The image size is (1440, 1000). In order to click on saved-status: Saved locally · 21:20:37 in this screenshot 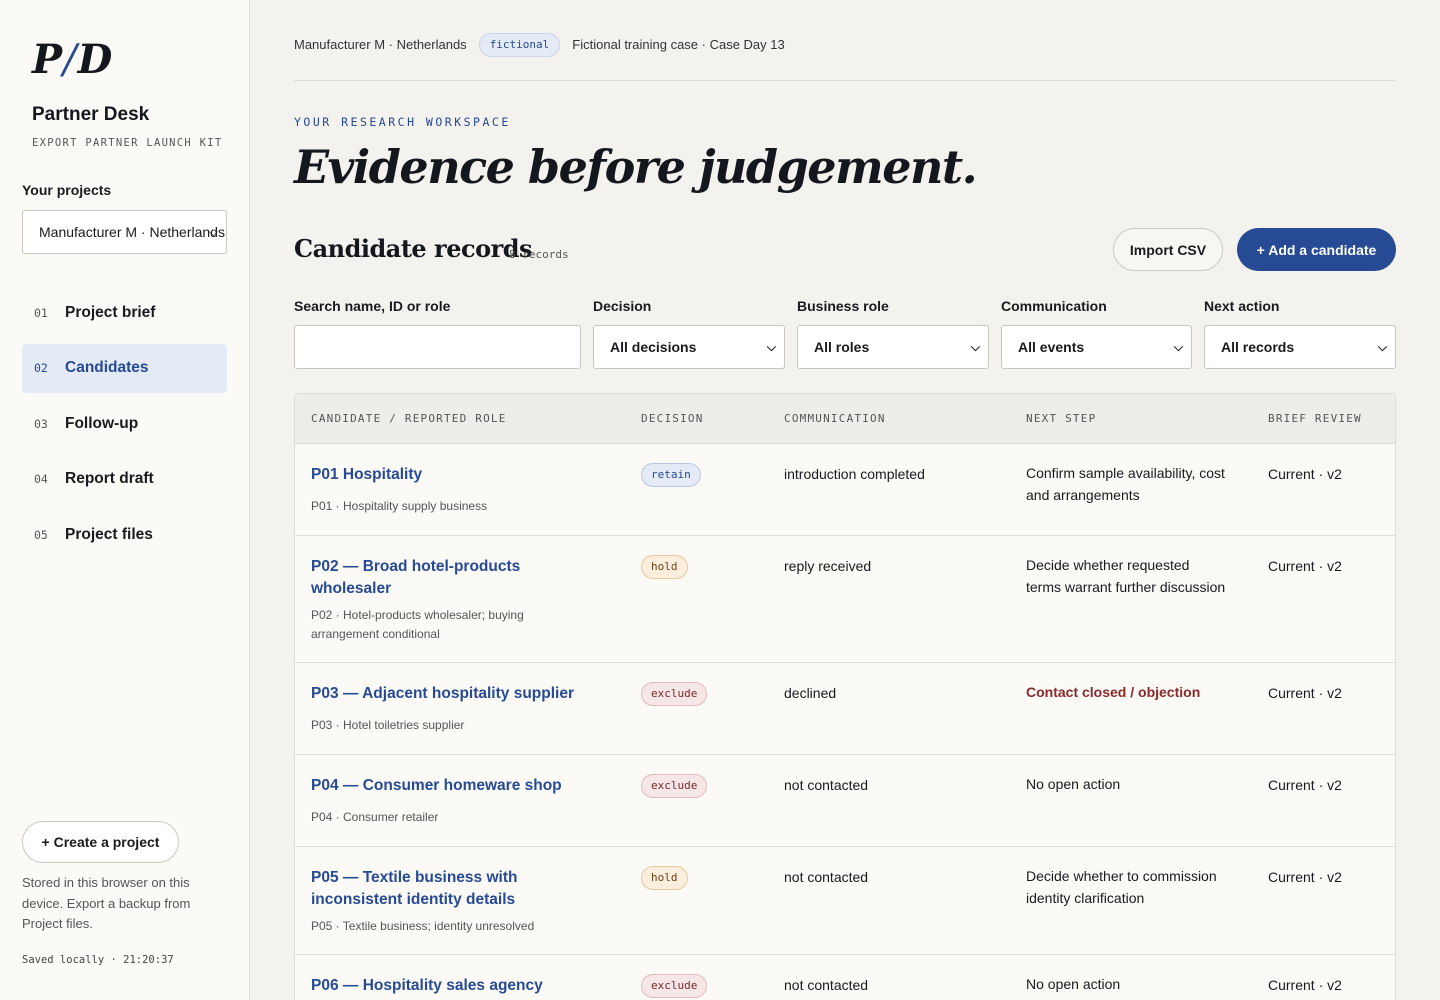, I will do `click(98, 960)`.